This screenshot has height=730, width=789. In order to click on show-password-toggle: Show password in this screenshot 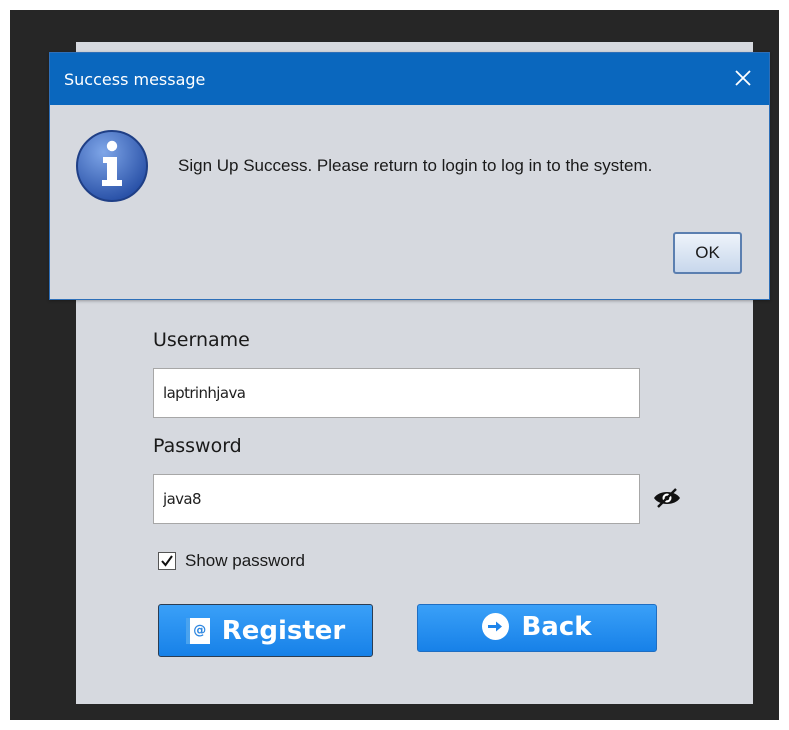, I will do `click(231, 561)`.